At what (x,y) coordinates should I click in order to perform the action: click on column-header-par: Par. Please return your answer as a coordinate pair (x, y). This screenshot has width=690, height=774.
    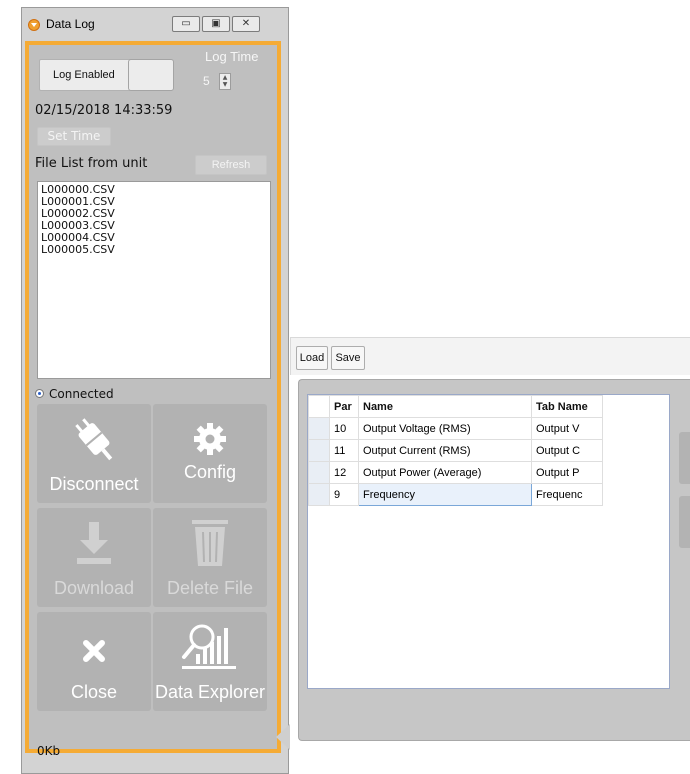
    Looking at the image, I should click on (344, 406).